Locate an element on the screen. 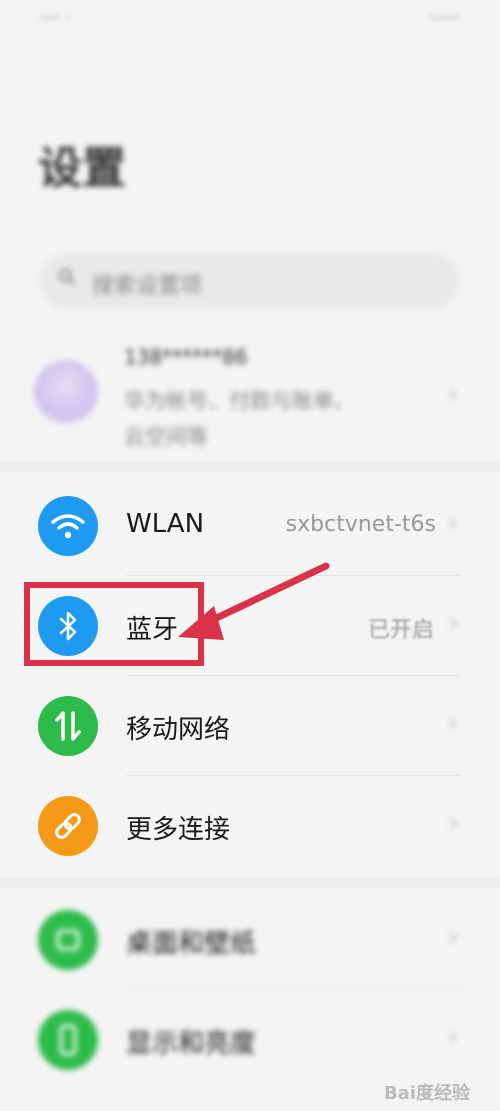 The image size is (500, 1111). row-label: 更多连接 is located at coordinates (178, 830).